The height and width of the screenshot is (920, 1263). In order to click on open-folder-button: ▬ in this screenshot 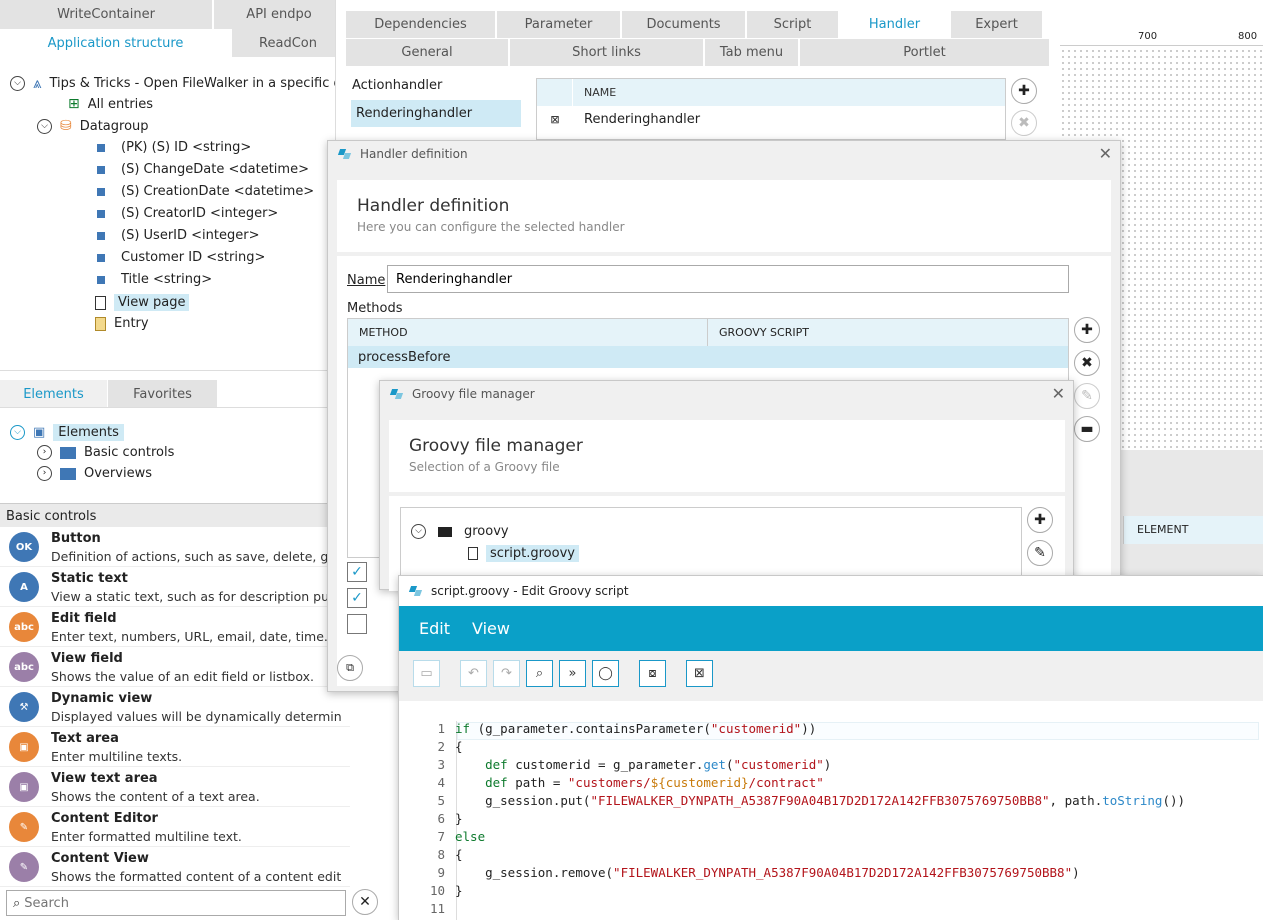, I will do `click(1087, 429)`.